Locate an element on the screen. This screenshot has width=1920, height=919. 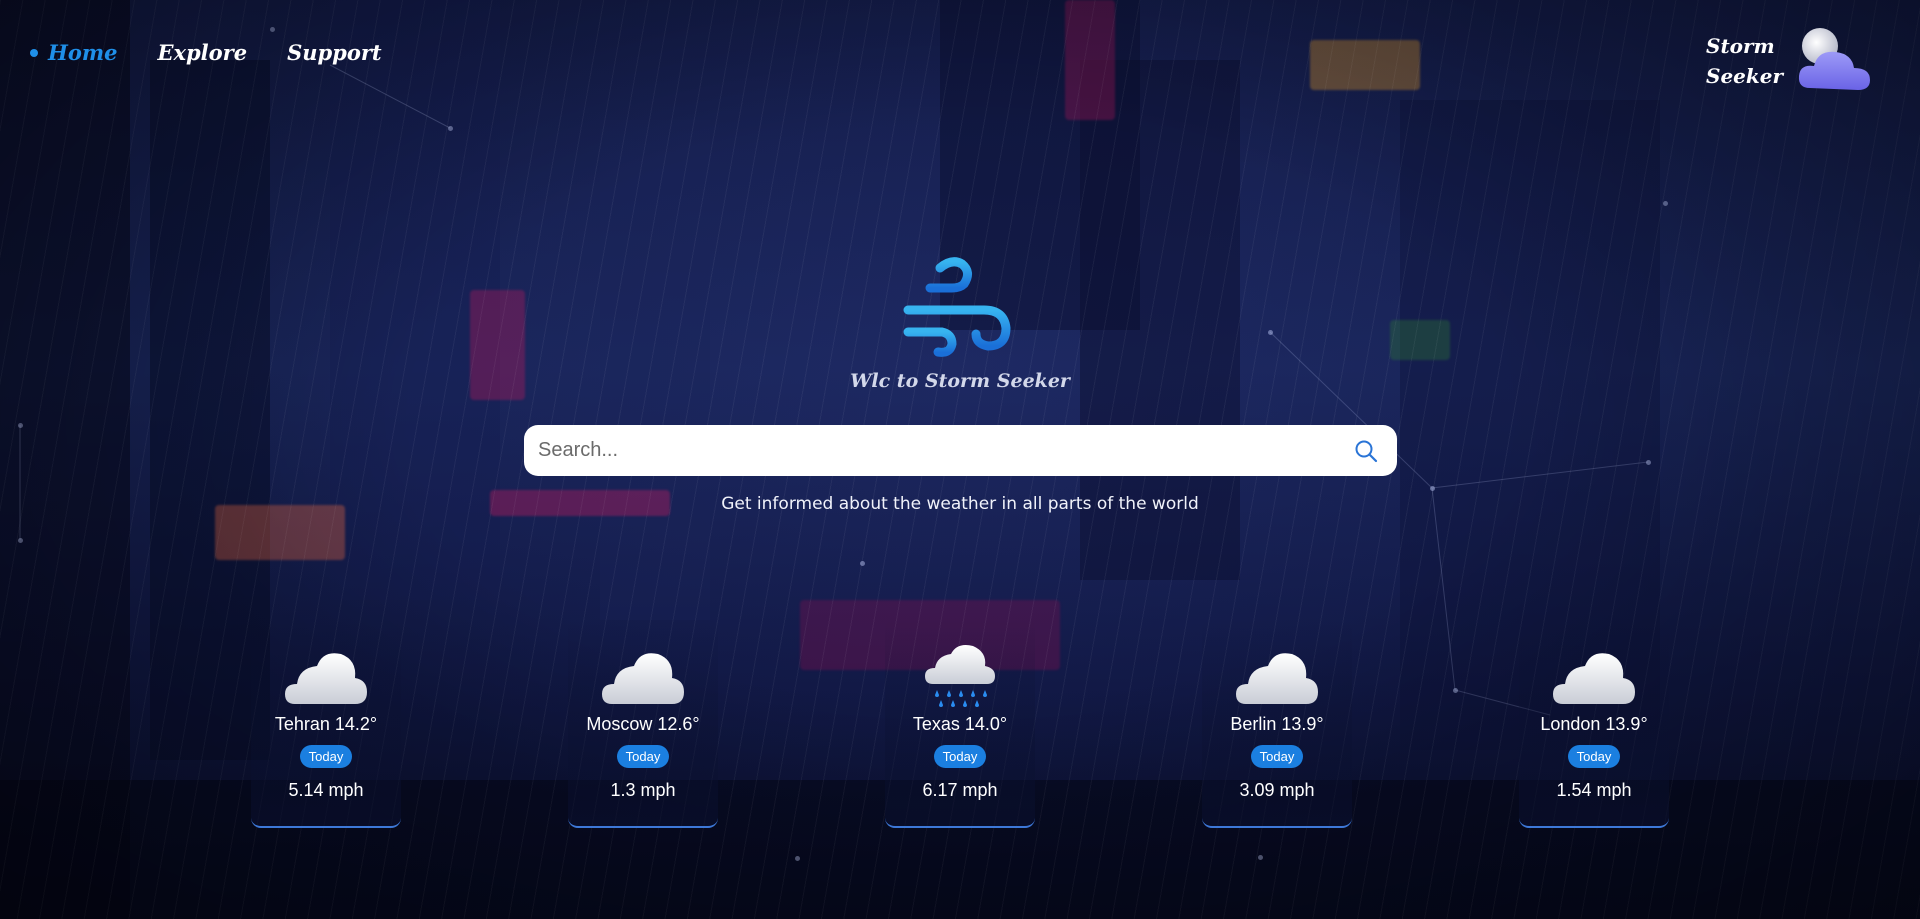
card-wind-speed: 1.3 mph is located at coordinates (643, 790).